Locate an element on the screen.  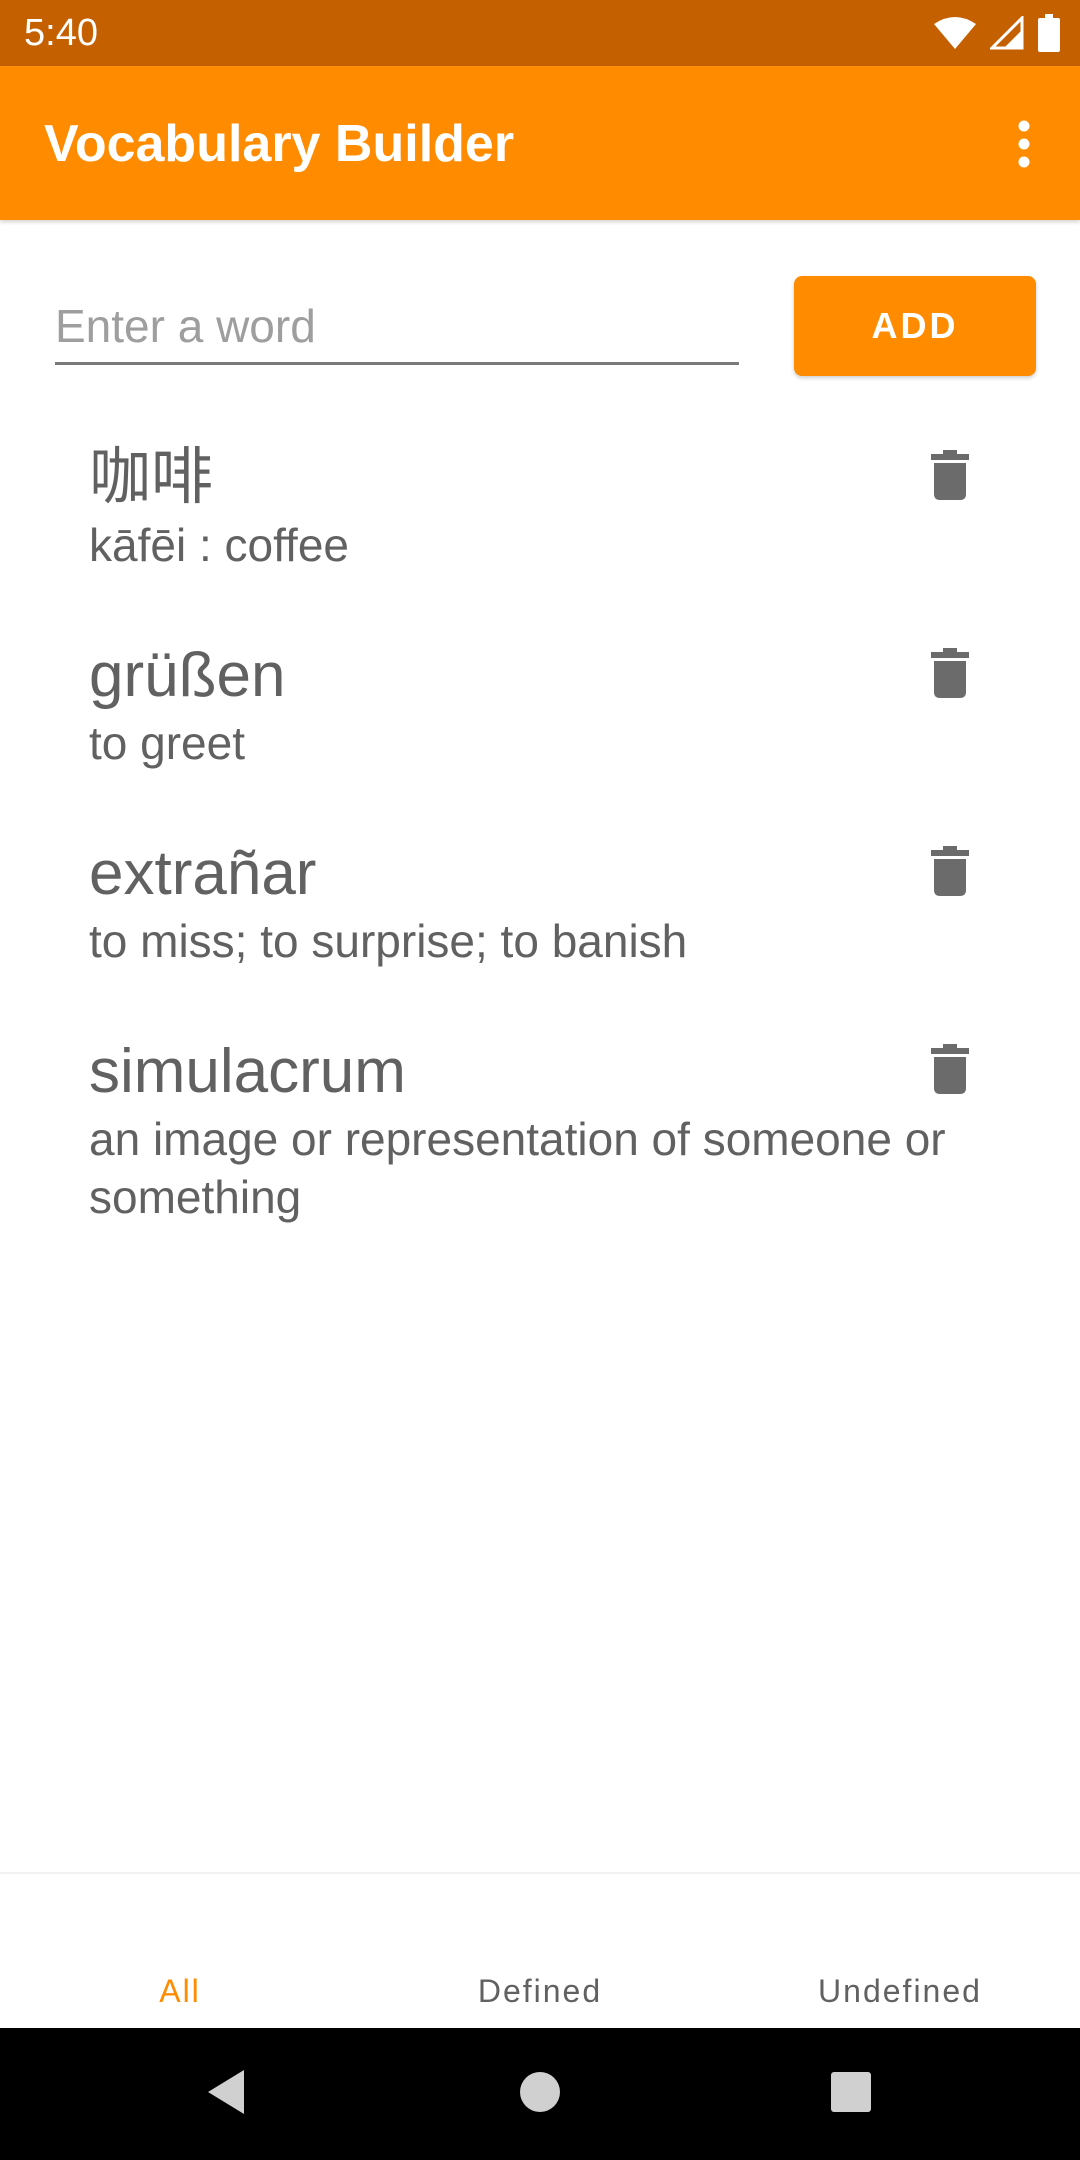
definition-text: kāfēi : coffee is located at coordinates (219, 545).